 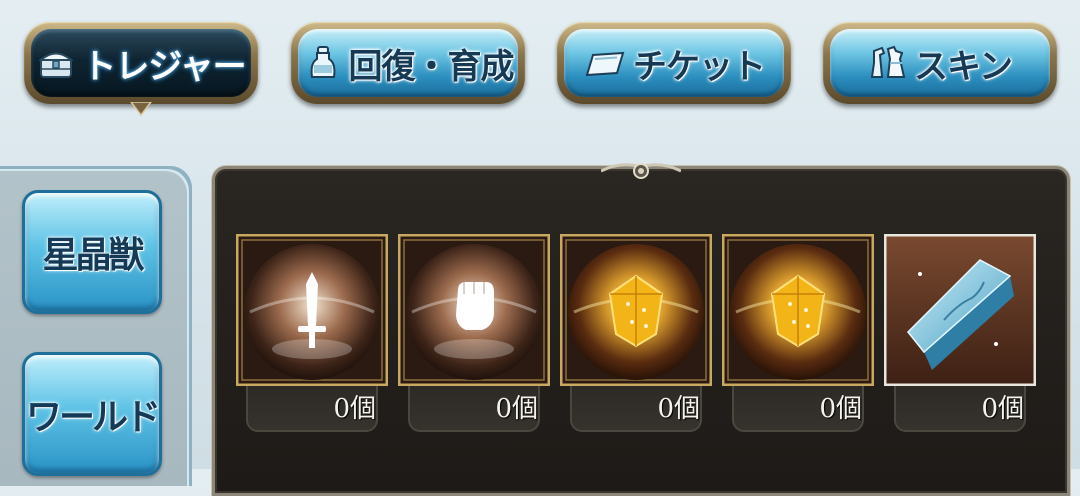 I want to click on sword-orb-icon, so click(x=312, y=310).